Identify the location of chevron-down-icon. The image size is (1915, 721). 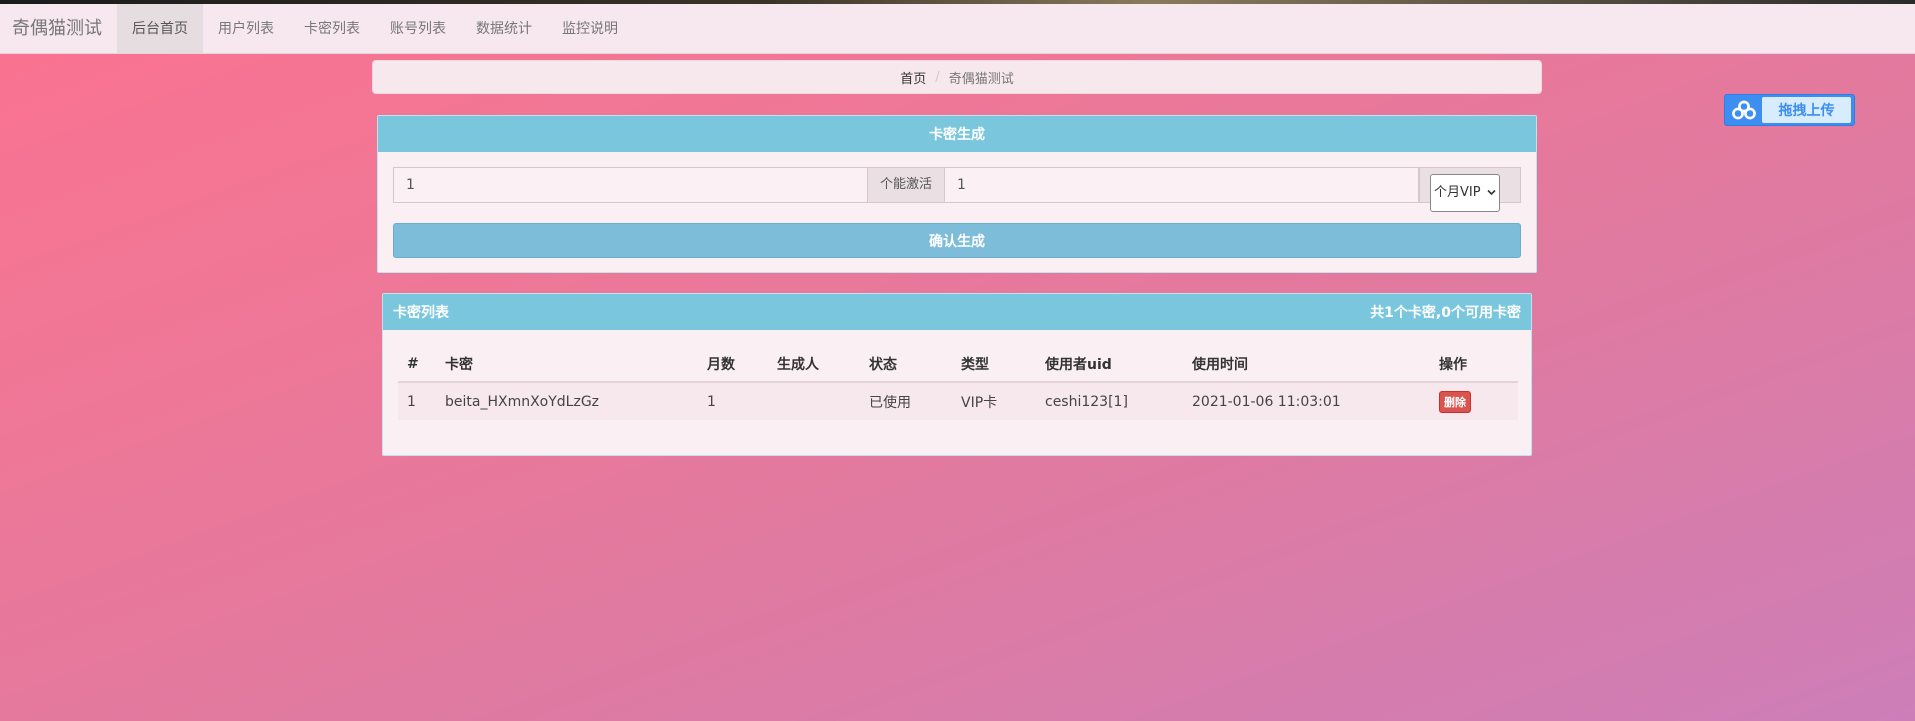
(1491, 192).